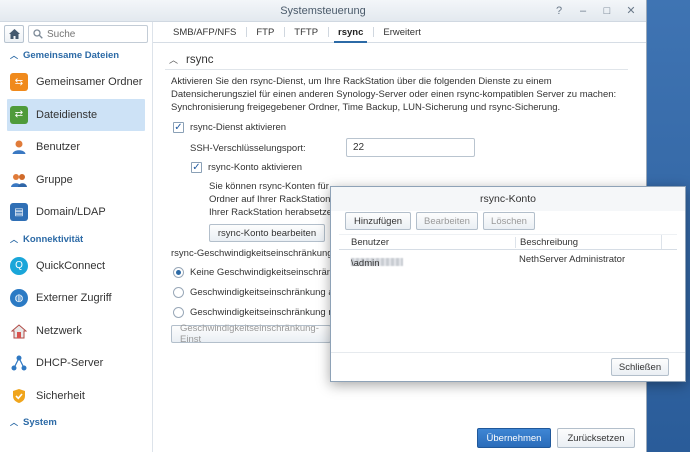  What do you see at coordinates (251, 334) in the screenshot?
I see `speed-limit-settings-button: Geschwindigkeitseinschränkung-Einst` at bounding box center [251, 334].